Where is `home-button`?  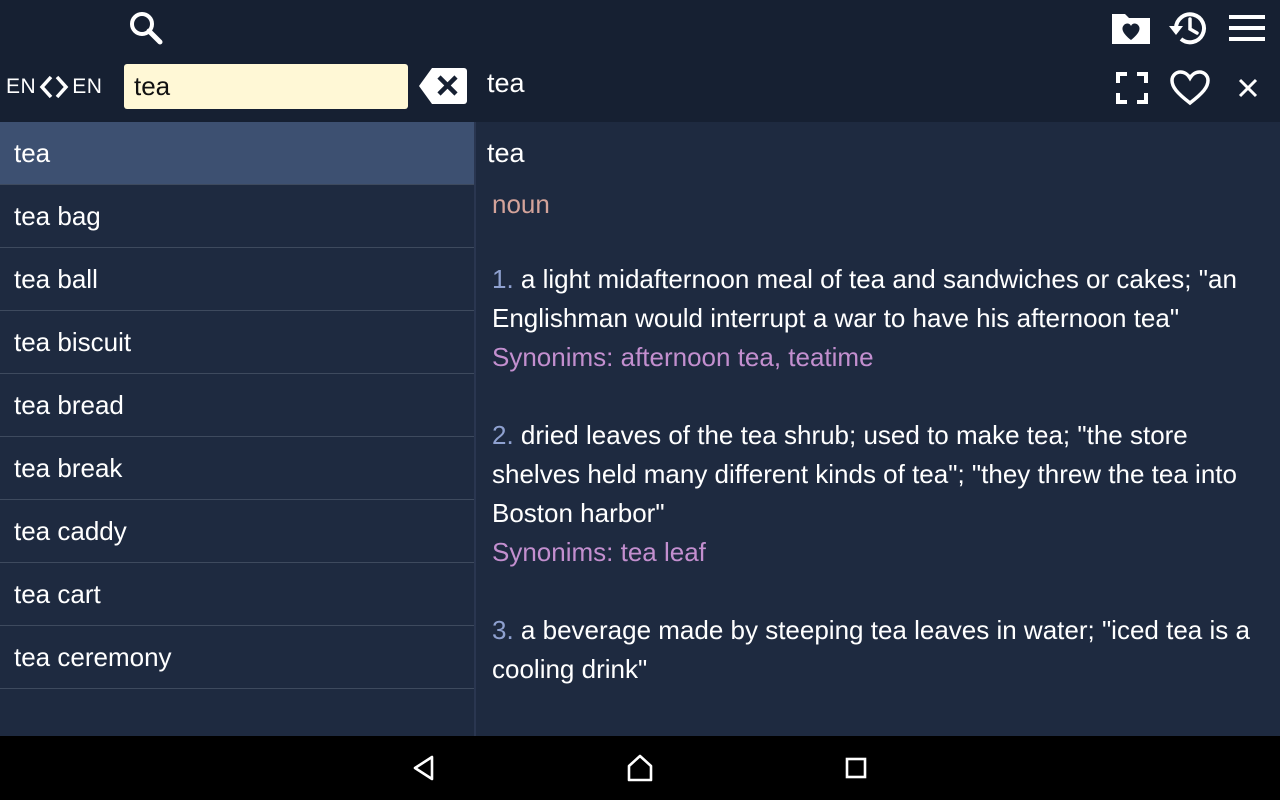 home-button is located at coordinates (640, 768).